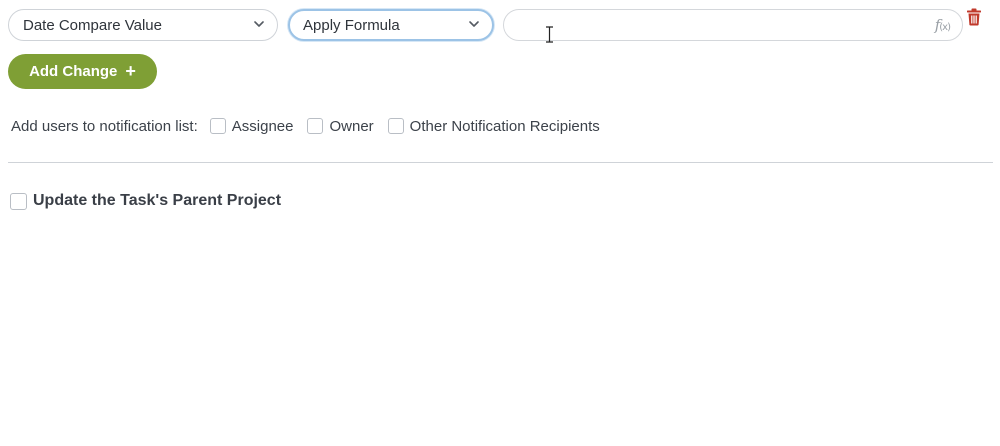 This screenshot has height=446, width=1000. What do you see at coordinates (315, 126) in the screenshot?
I see `owner-checkbox` at bounding box center [315, 126].